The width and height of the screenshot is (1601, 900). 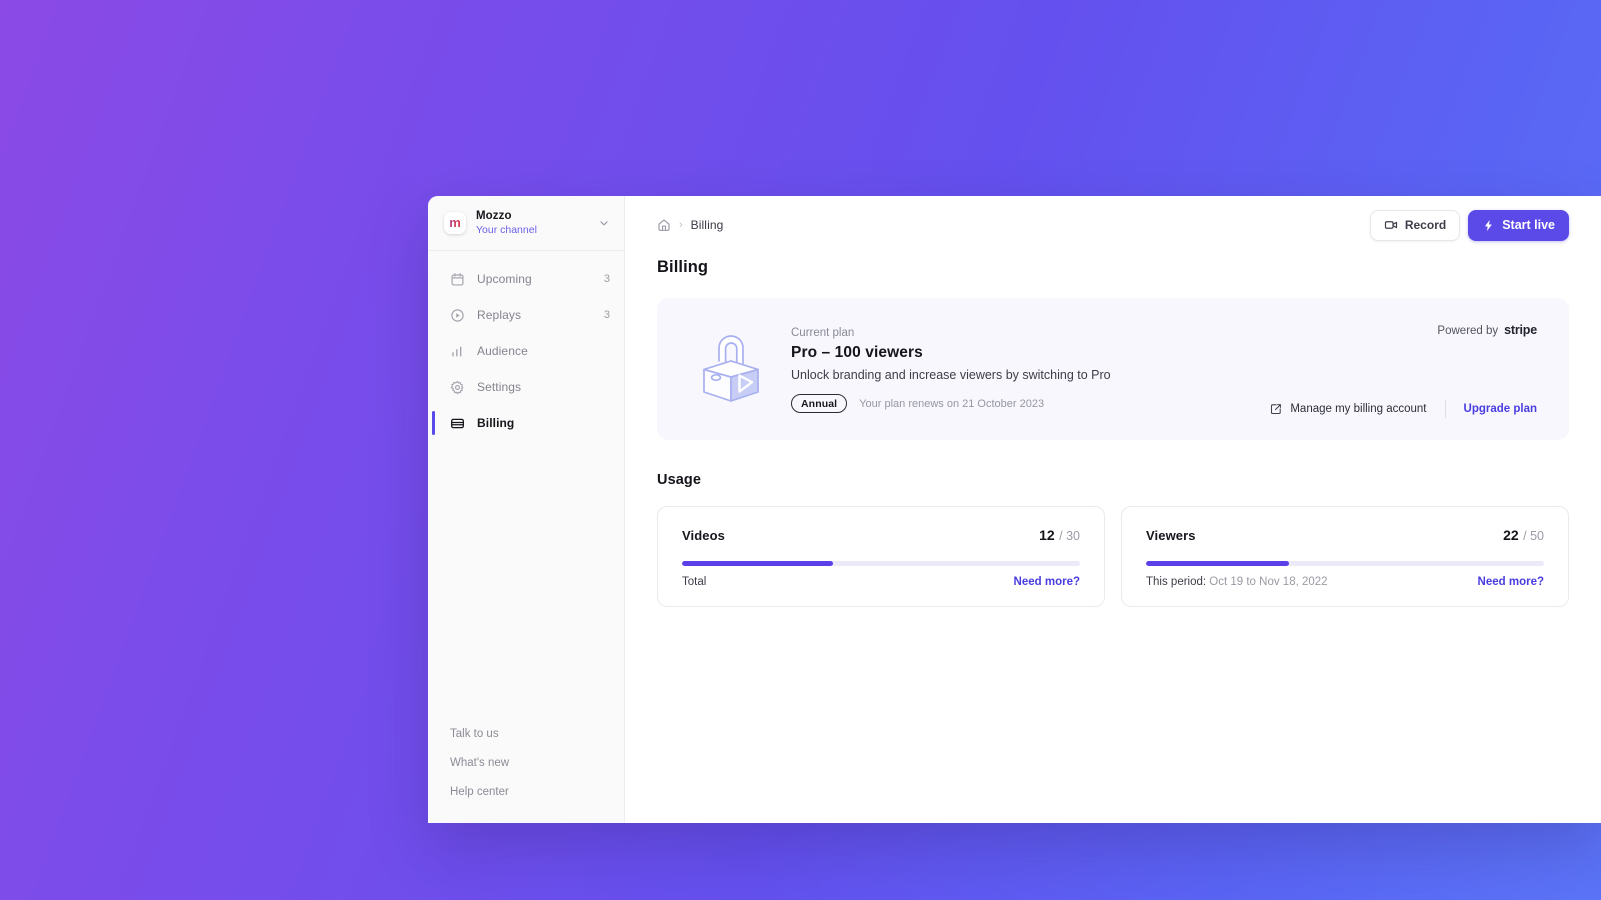 What do you see at coordinates (1528, 225) in the screenshot?
I see `start-live-button-label: Start live` at bounding box center [1528, 225].